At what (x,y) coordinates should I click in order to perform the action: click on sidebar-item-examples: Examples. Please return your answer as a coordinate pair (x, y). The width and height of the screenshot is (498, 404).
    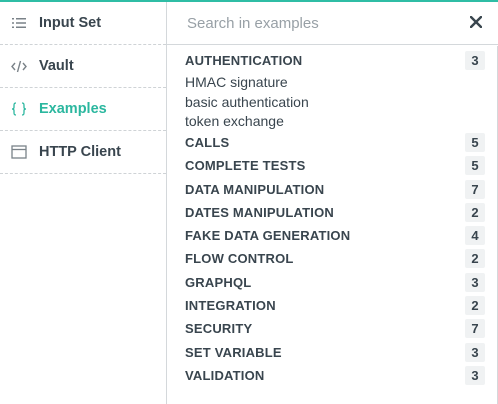
    Looking at the image, I should click on (83, 109).